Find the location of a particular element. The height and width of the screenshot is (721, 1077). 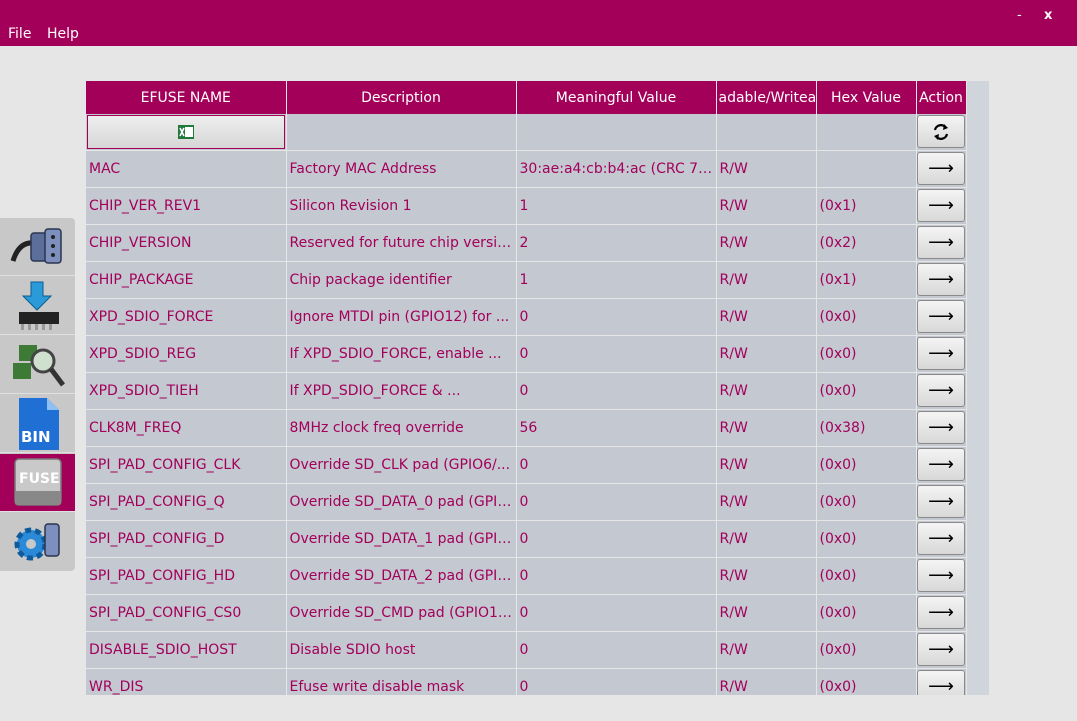

efuse-name-cell: XPD_SDIO_REG is located at coordinates (186, 354).